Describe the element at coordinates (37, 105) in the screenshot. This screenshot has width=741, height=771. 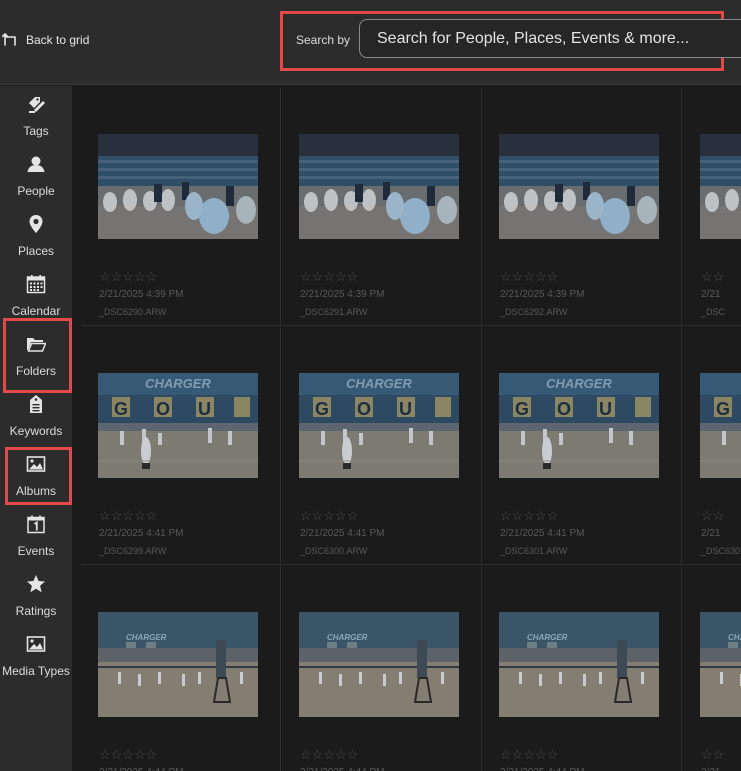
I see `tag-pen-icon` at that location.